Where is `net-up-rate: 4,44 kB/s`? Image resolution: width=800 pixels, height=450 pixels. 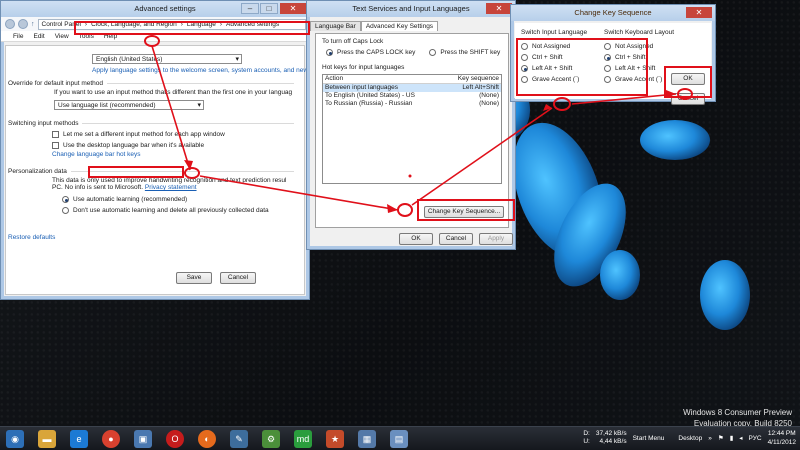 net-up-rate: 4,44 kB/s is located at coordinates (613, 441).